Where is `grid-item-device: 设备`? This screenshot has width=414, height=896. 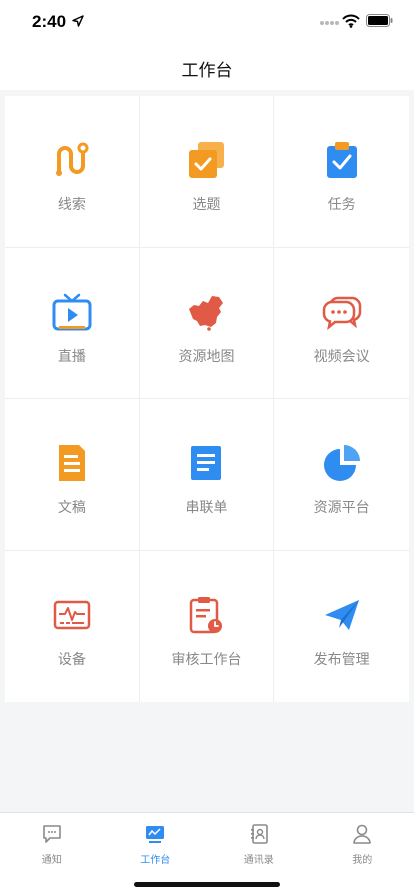 grid-item-device: 设备 is located at coordinates (72, 626).